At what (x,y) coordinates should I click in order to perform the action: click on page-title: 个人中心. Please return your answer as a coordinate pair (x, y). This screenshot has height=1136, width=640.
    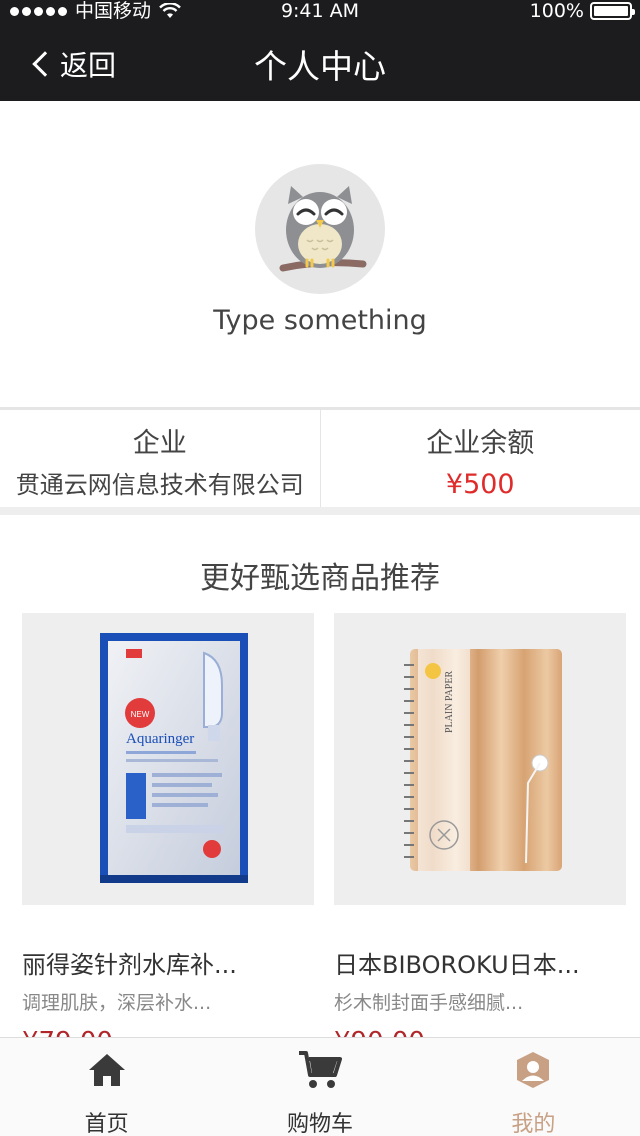
    Looking at the image, I should click on (320, 66).